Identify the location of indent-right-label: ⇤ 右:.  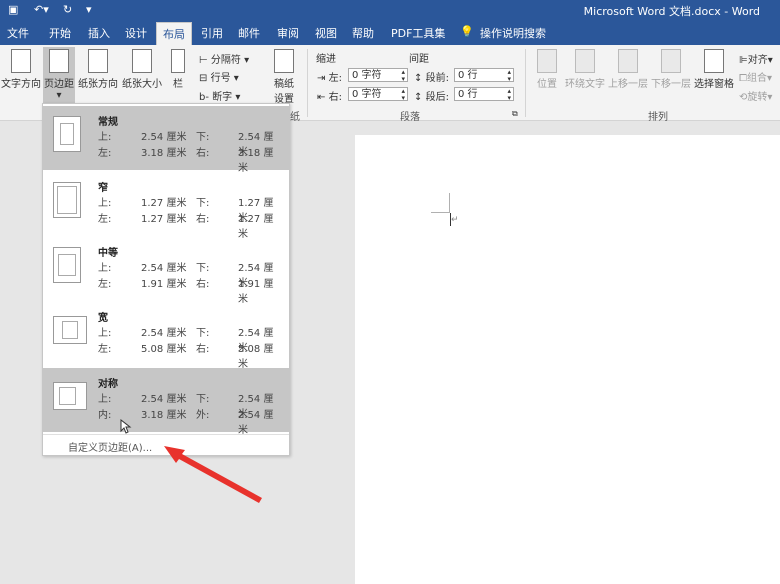
(329, 97).